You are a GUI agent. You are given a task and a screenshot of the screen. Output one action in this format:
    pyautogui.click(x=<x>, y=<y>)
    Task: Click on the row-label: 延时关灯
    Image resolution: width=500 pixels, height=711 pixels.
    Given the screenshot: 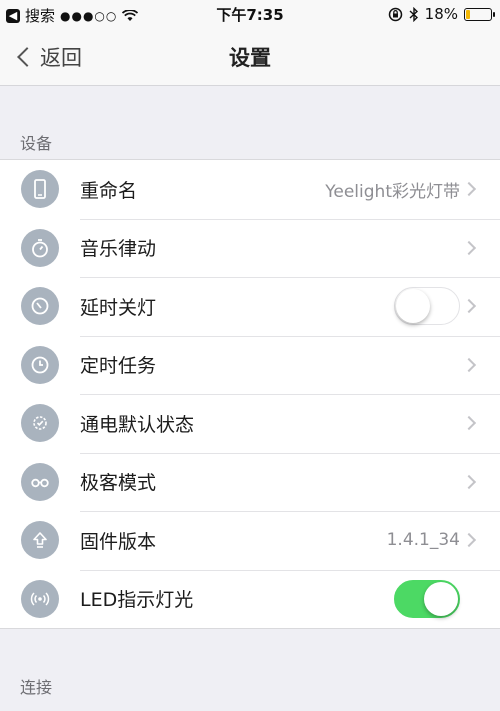 What is the action you would take?
    pyautogui.click(x=118, y=307)
    